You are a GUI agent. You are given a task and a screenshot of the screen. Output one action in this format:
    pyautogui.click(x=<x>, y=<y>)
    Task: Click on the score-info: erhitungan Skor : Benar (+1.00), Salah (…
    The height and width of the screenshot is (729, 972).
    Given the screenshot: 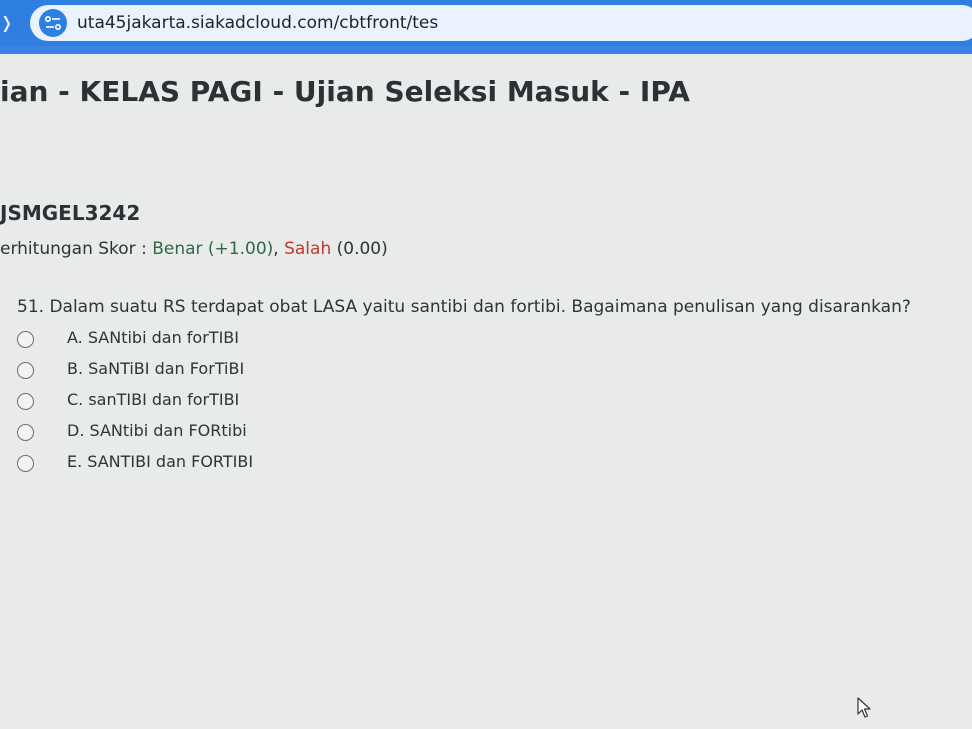 What is the action you would take?
    pyautogui.click(x=194, y=249)
    